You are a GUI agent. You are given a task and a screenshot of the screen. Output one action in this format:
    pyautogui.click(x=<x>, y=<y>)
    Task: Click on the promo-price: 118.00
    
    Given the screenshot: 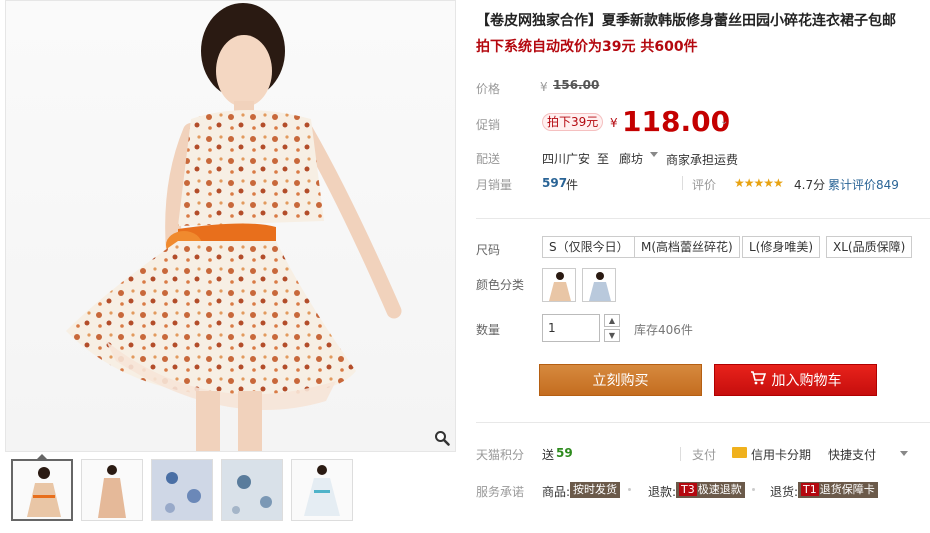 What is the action you would take?
    pyautogui.click(x=676, y=121)
    